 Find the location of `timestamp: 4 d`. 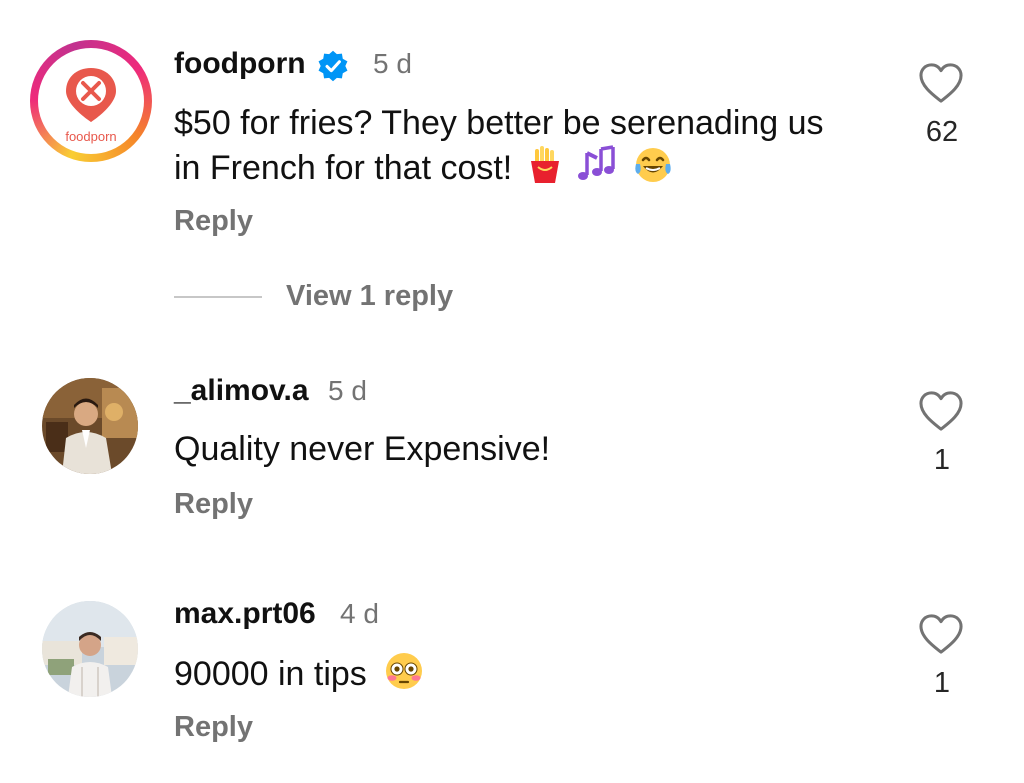

timestamp: 4 d is located at coordinates (359, 613).